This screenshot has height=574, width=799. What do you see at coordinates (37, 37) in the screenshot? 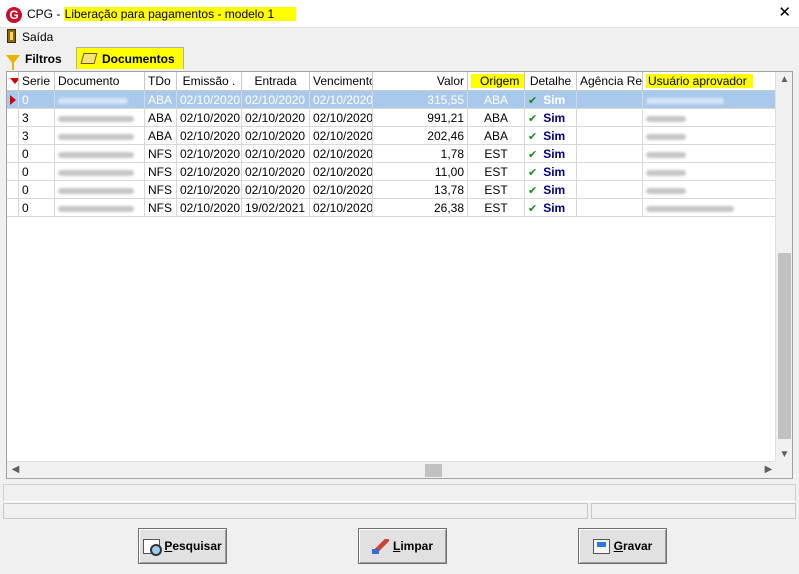
I see `menu-saida: Saída` at bounding box center [37, 37].